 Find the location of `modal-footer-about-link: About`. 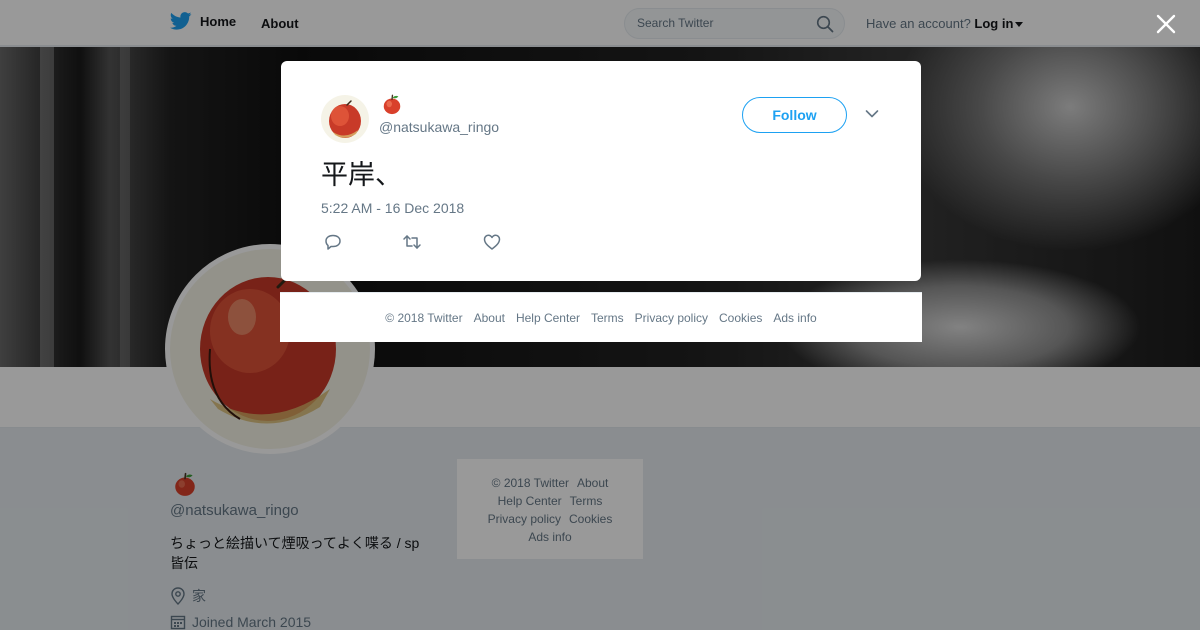

modal-footer-about-link: About is located at coordinates (489, 318).